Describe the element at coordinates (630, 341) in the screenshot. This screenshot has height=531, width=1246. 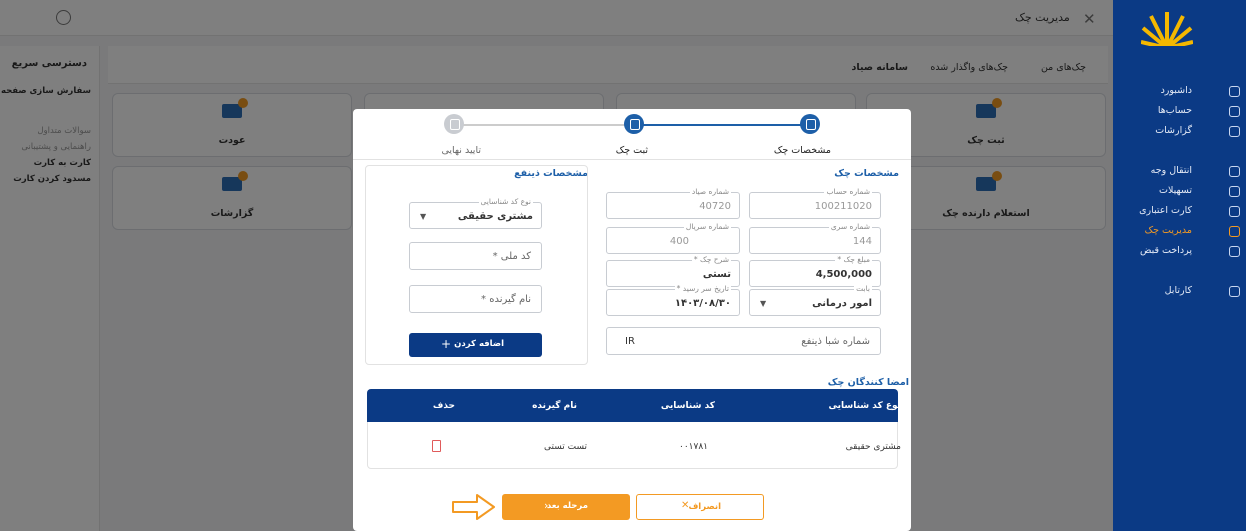
I see `iban-prefix: IR` at that location.